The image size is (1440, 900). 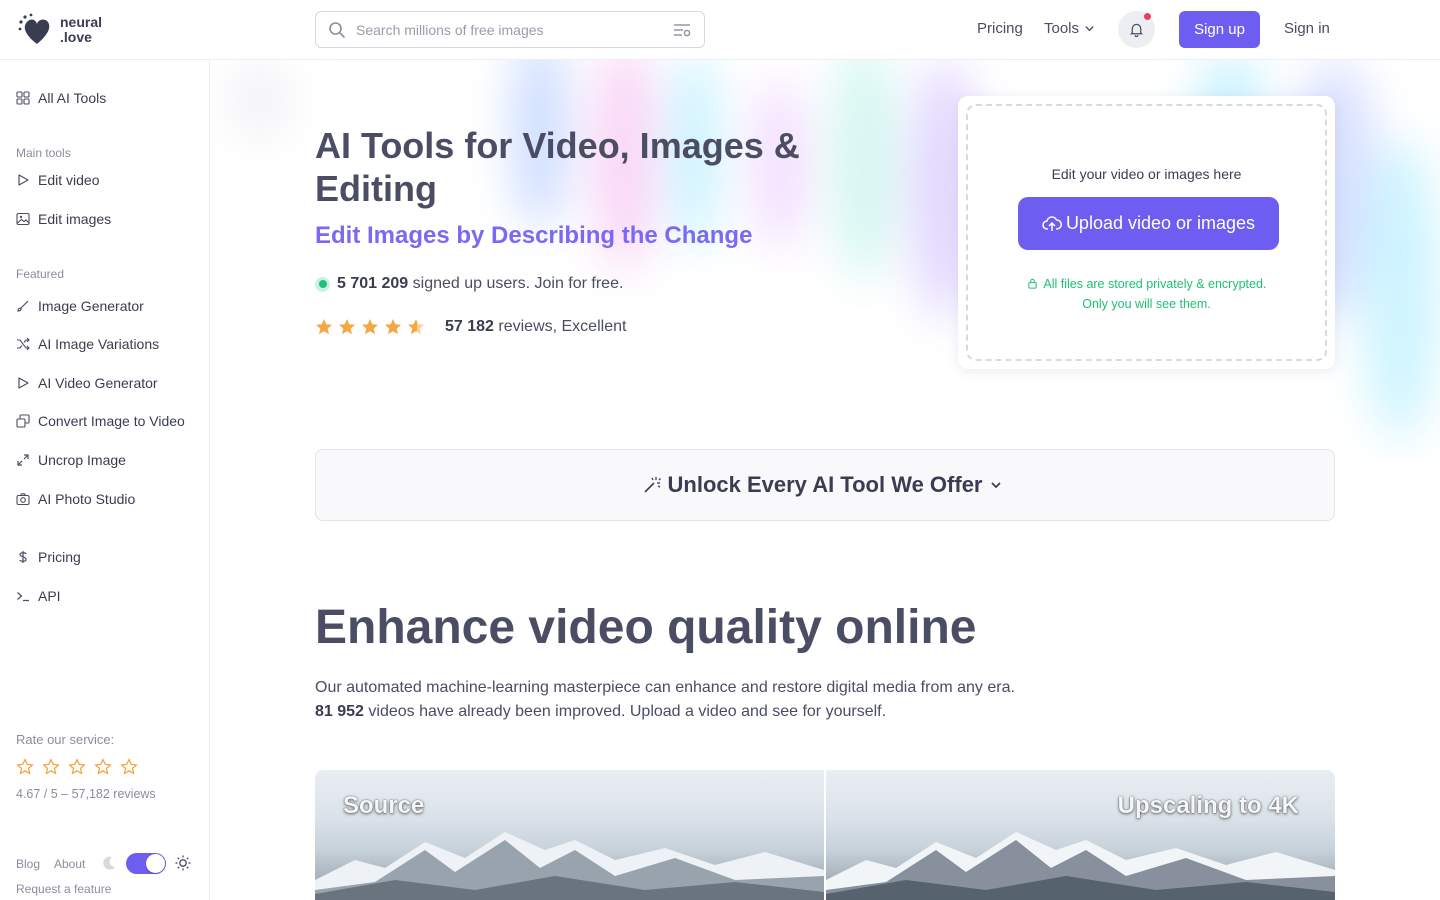 What do you see at coordinates (86, 794) in the screenshot?
I see `rating-summary: 4.67 / 5 – 57,182 reviews` at bounding box center [86, 794].